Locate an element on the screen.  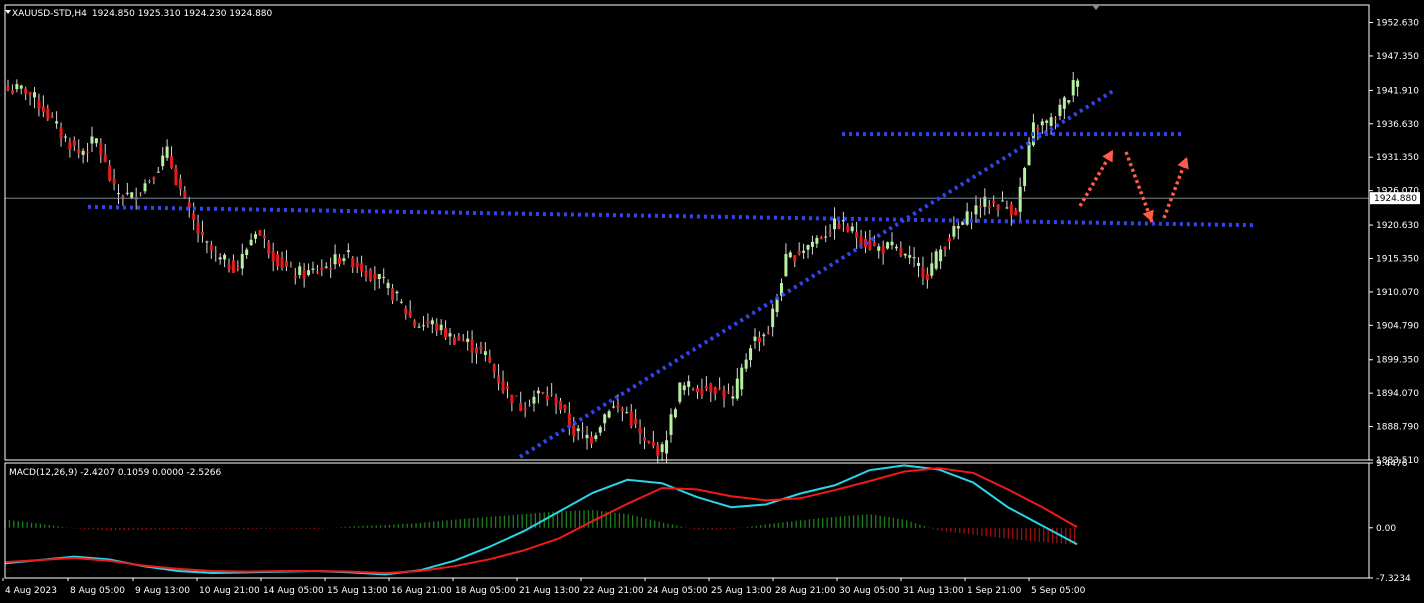
scroll-marker-icon is located at coordinates (1096, 7).